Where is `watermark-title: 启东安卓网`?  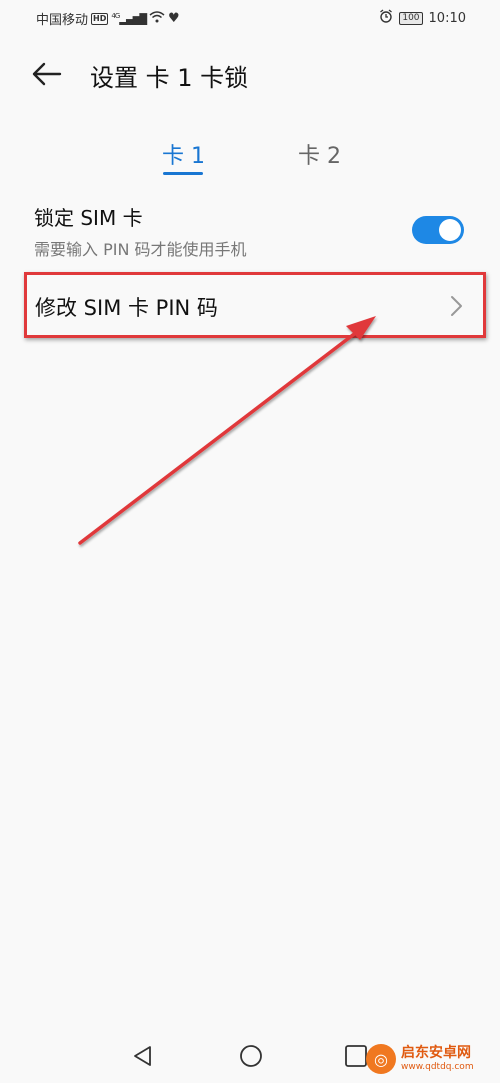 watermark-title: 启东安卓网 is located at coordinates (436, 1053).